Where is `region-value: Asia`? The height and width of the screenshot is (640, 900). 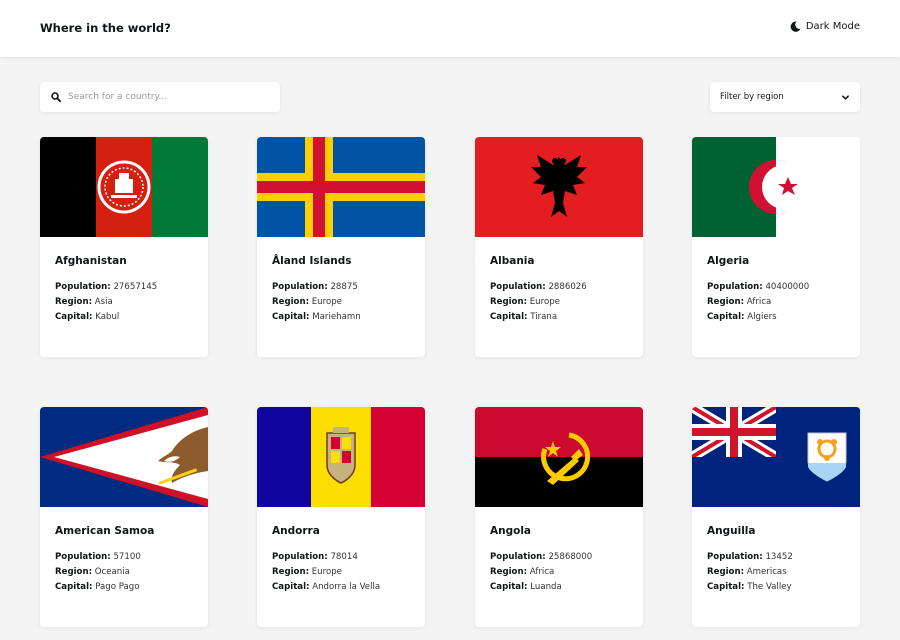
region-value: Asia is located at coordinates (103, 302).